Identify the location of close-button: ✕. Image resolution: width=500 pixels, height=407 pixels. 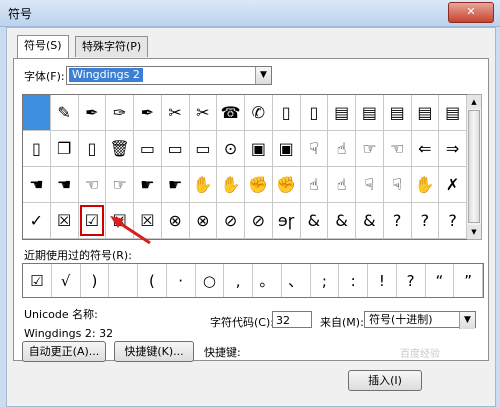
(471, 12).